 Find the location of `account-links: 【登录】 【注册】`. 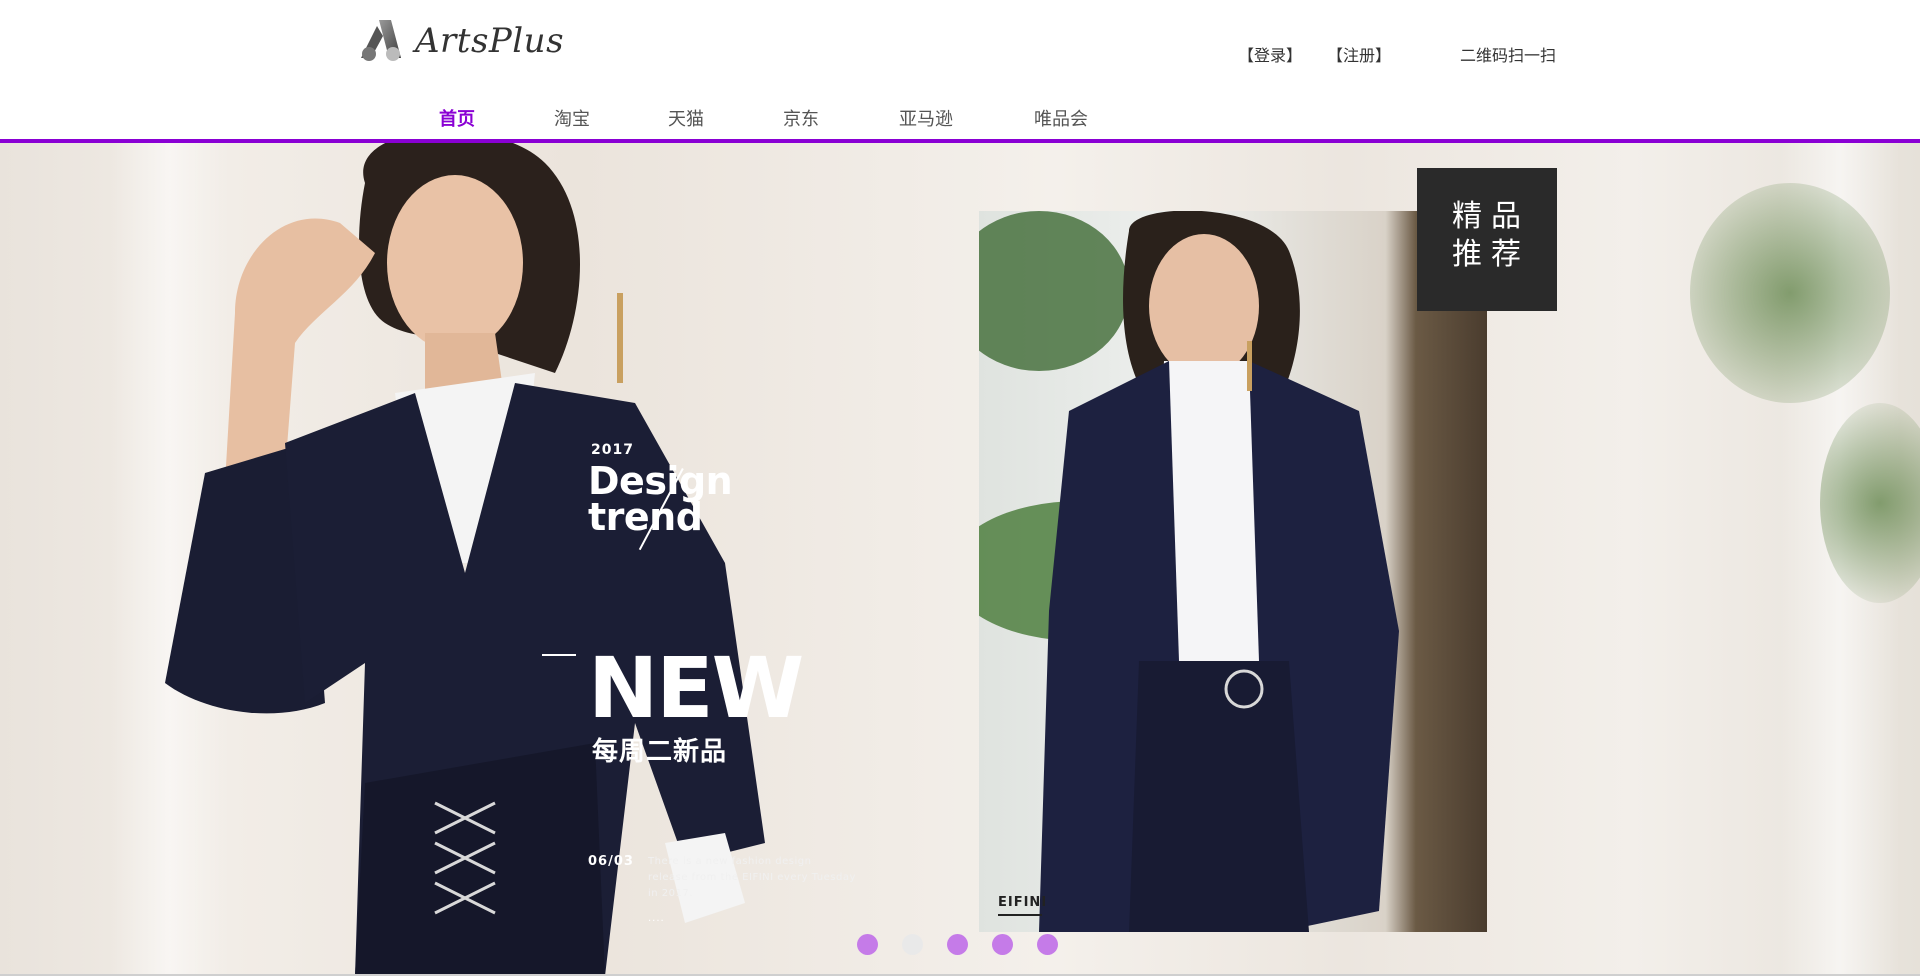

account-links: 【登录】 【注册】 is located at coordinates (1314, 54).